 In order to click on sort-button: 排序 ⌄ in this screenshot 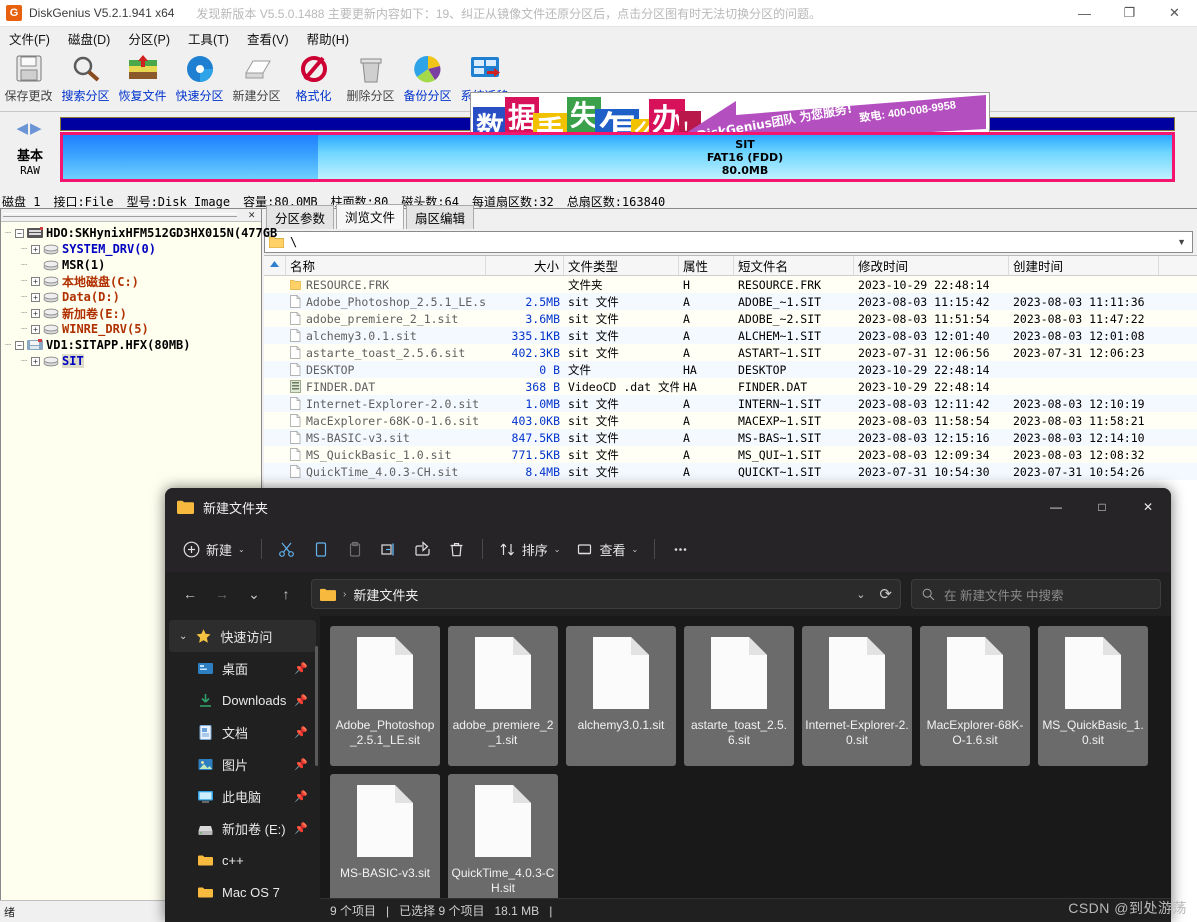, I will do `click(530, 549)`.